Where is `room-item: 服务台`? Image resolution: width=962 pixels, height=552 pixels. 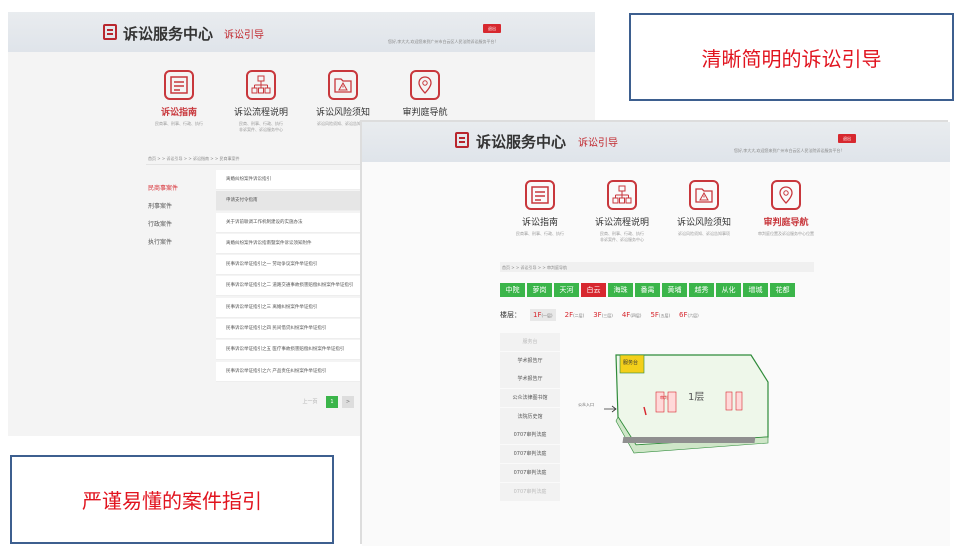 room-item: 服务台 is located at coordinates (530, 342).